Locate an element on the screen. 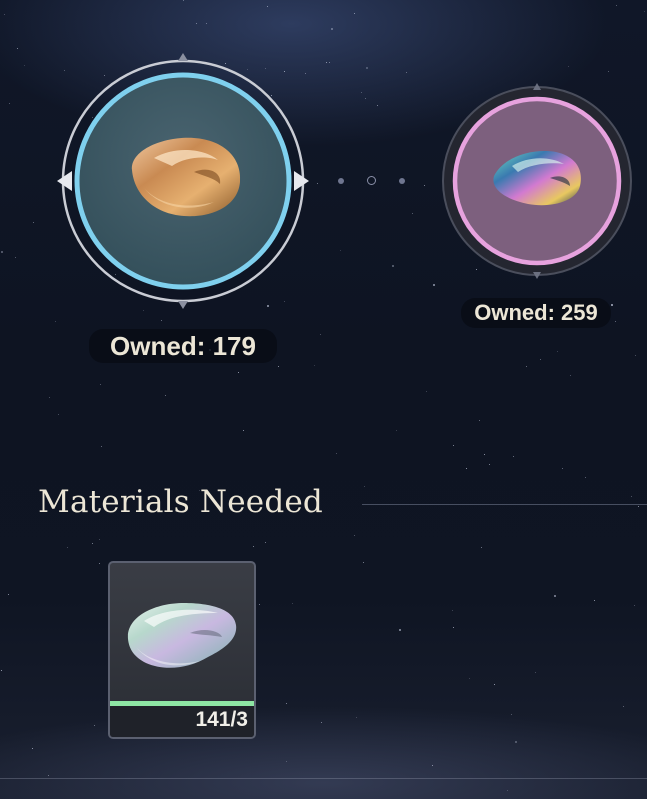  bottom-divider is located at coordinates (323, 778).